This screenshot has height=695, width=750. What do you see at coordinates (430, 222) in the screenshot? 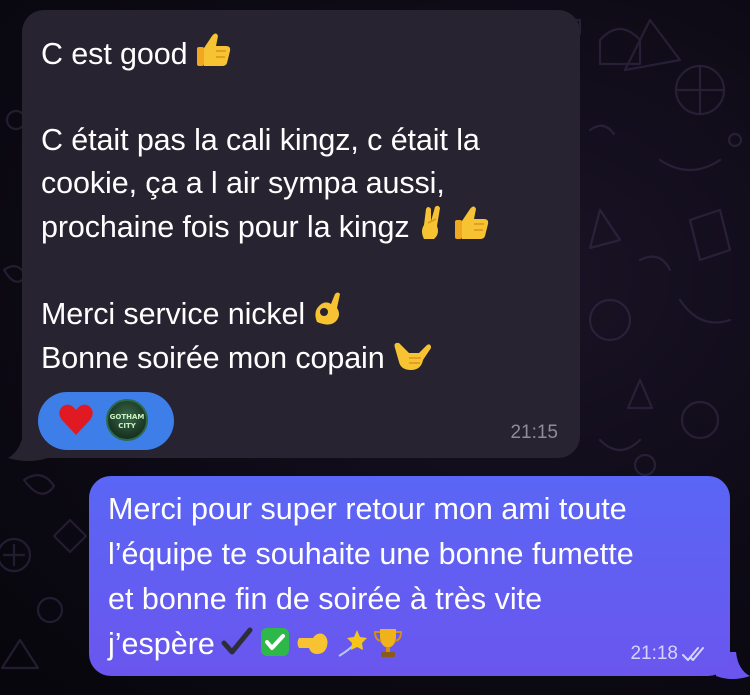
I see `crossed-fingers-icon` at bounding box center [430, 222].